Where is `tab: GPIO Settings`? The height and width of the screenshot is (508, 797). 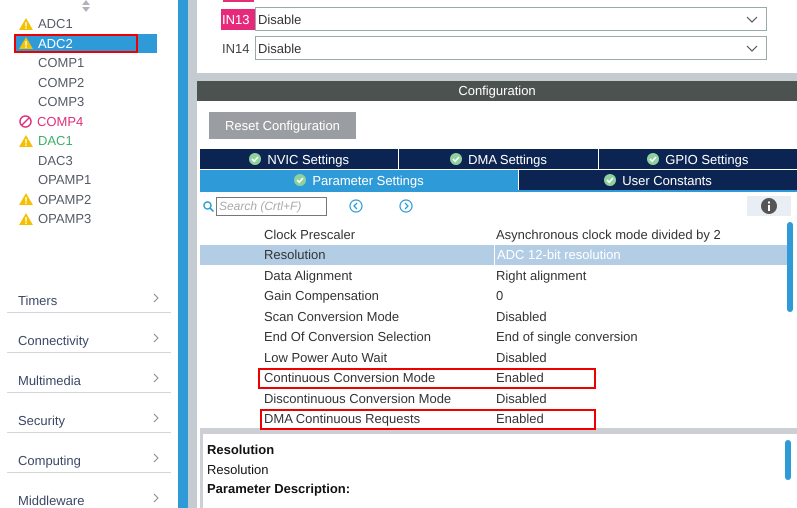
tab: GPIO Settings is located at coordinates (697, 159).